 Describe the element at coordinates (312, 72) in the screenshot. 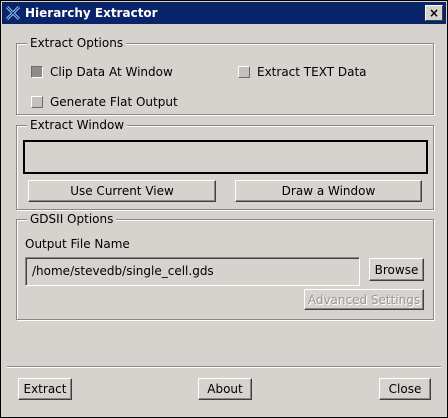

I see `extract-text-label: Extract TEXT Data` at that location.